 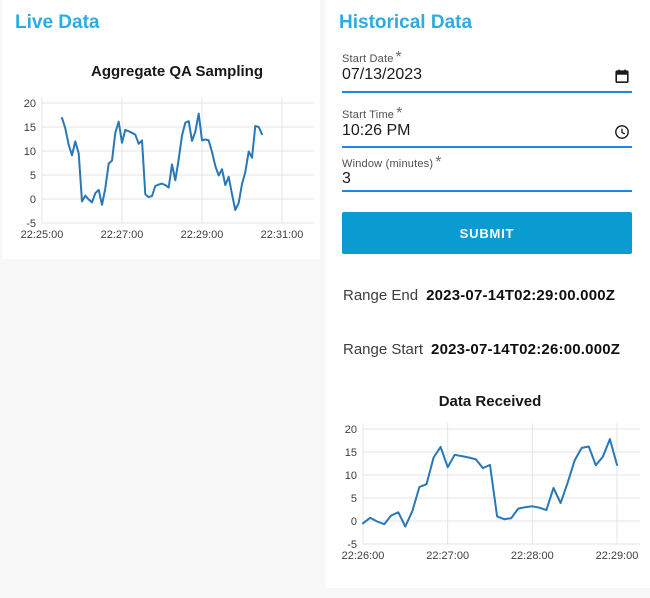 I want to click on svg-text: 22:28:00, so click(x=532, y=556).